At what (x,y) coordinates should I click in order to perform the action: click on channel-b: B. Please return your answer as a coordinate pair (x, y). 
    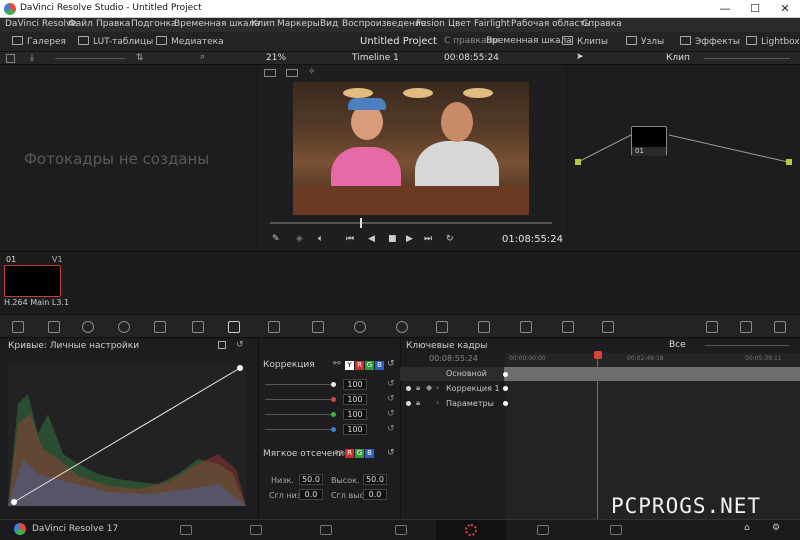
    Looking at the image, I should click on (379, 365).